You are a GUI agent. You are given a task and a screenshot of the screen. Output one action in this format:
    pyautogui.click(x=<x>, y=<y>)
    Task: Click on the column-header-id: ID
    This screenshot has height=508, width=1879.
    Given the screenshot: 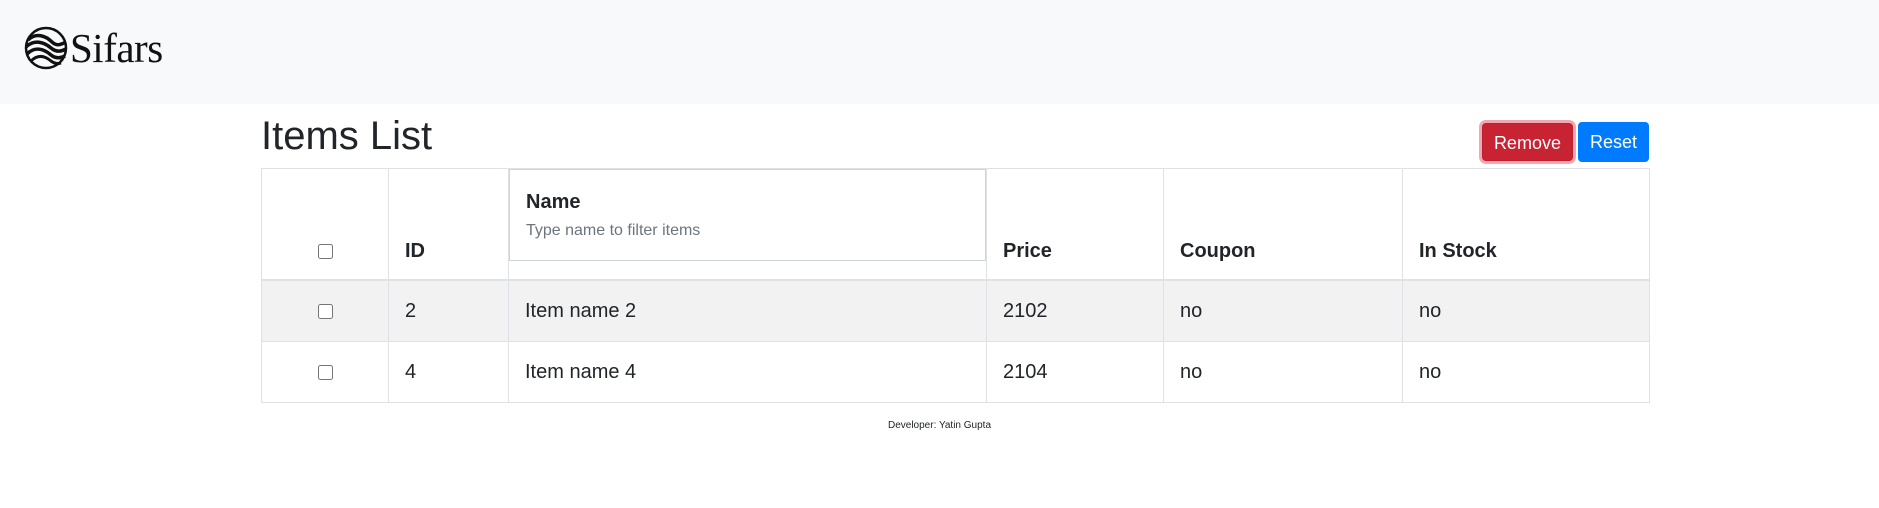 What is the action you would take?
    pyautogui.click(x=448, y=224)
    